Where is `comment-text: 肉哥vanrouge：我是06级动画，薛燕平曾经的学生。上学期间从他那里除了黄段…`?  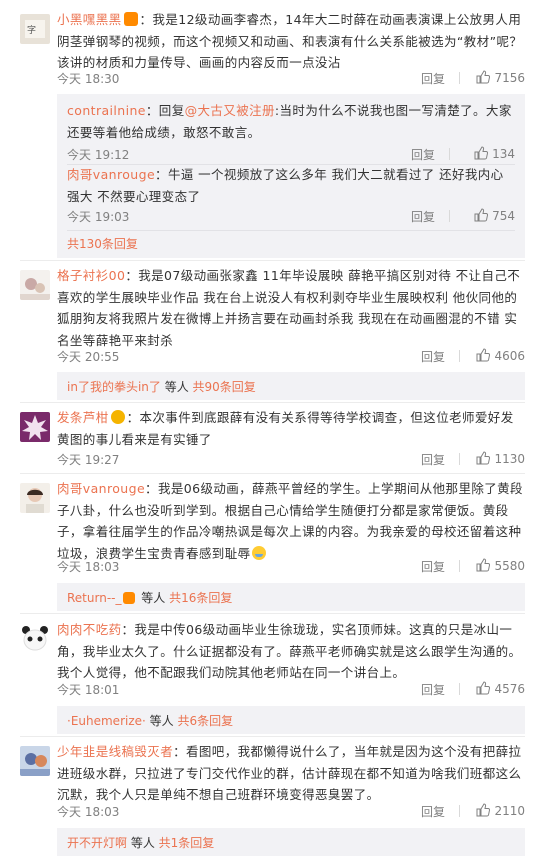 comment-text: 肉哥vanrouge：我是06级动画，薛燕平曾经的学生。上学期间从他那里除了黄段… is located at coordinates (291, 521).